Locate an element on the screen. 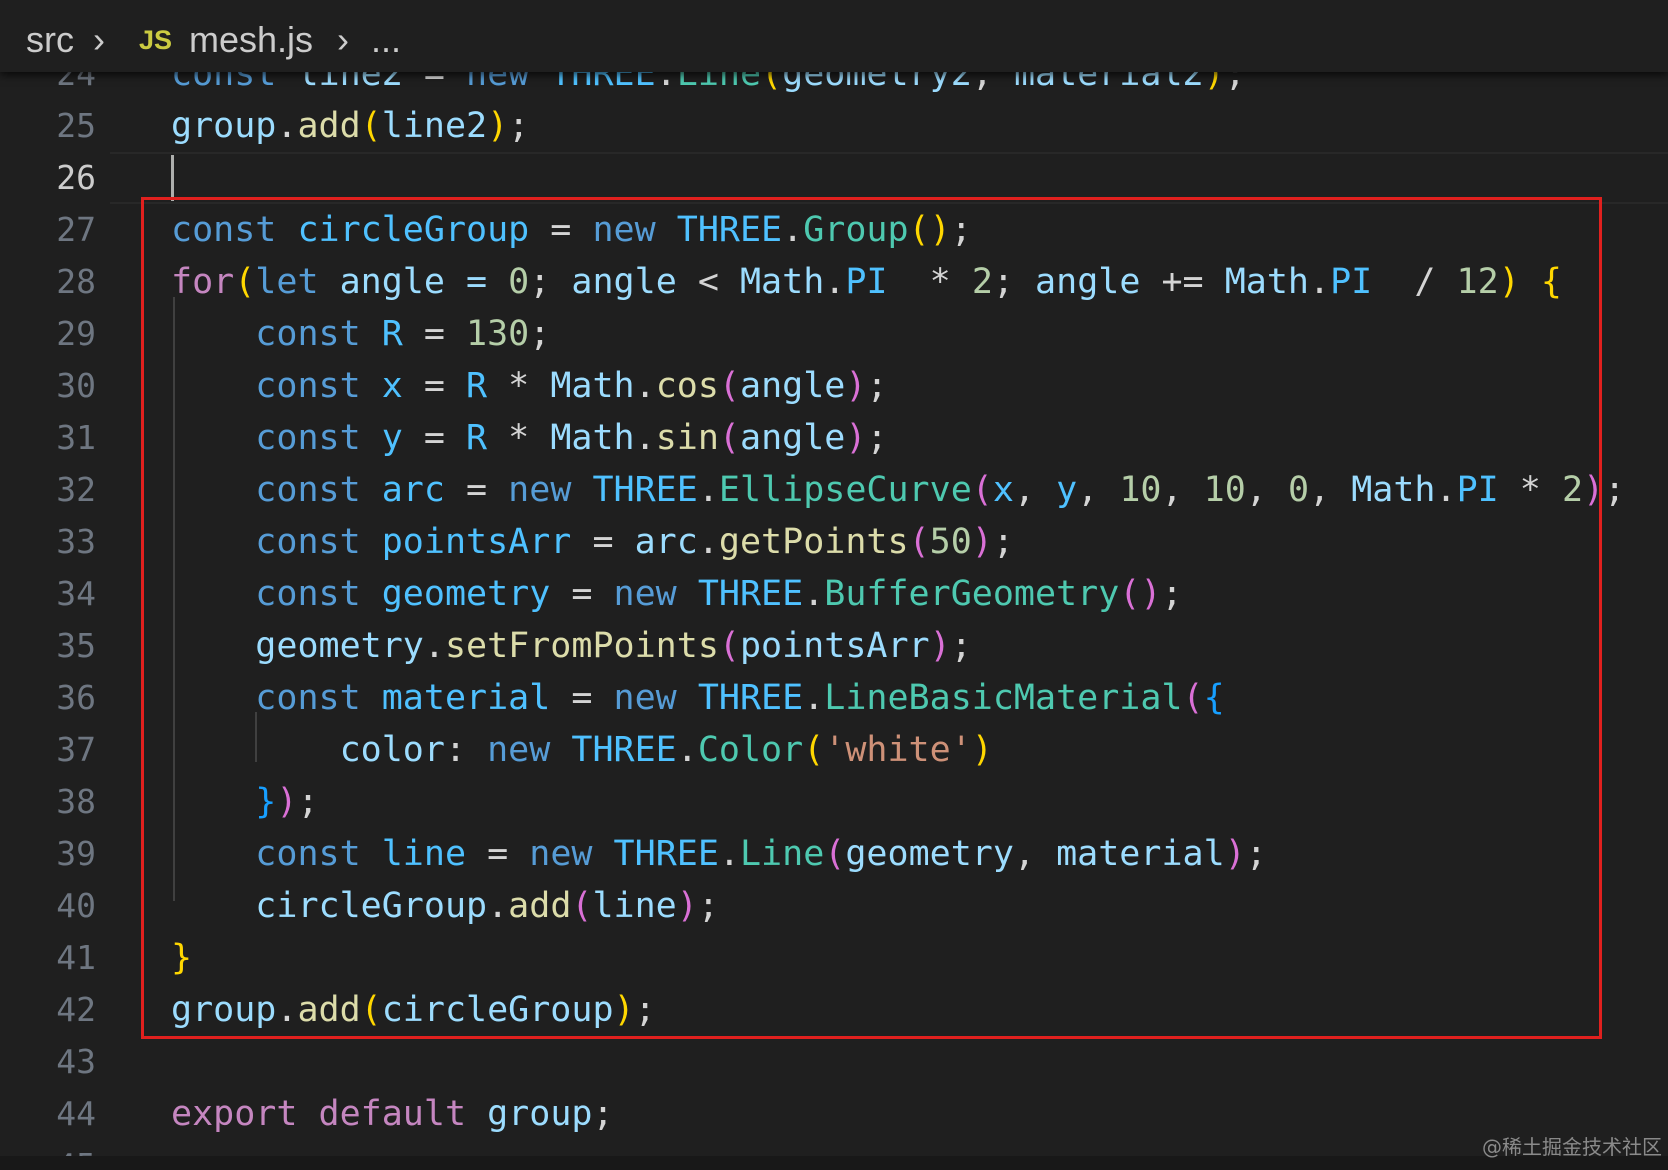 This screenshot has height=1170, width=1668. line-number: 39 is located at coordinates (76, 853).